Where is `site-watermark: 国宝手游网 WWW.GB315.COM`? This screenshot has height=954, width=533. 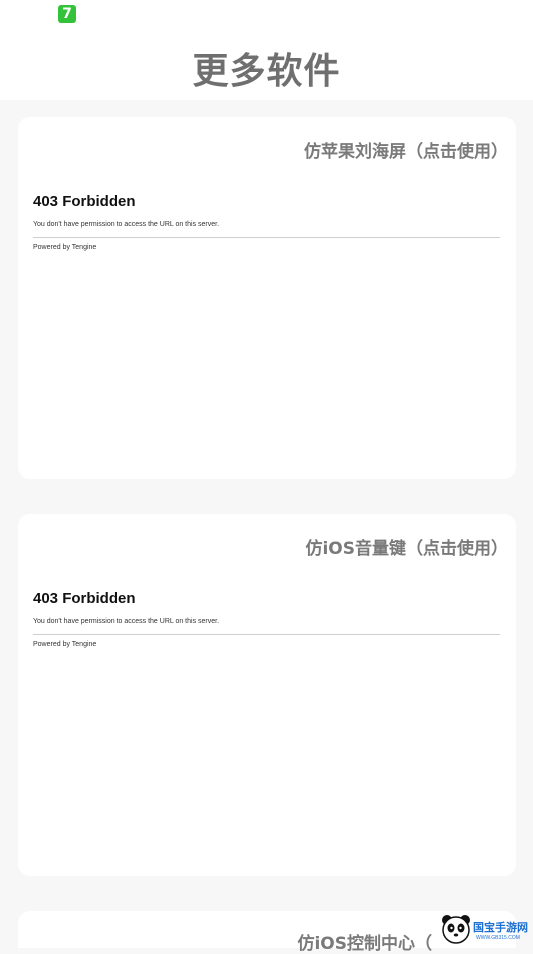 site-watermark: 国宝手游网 WWW.GB315.COM is located at coordinates (486, 929).